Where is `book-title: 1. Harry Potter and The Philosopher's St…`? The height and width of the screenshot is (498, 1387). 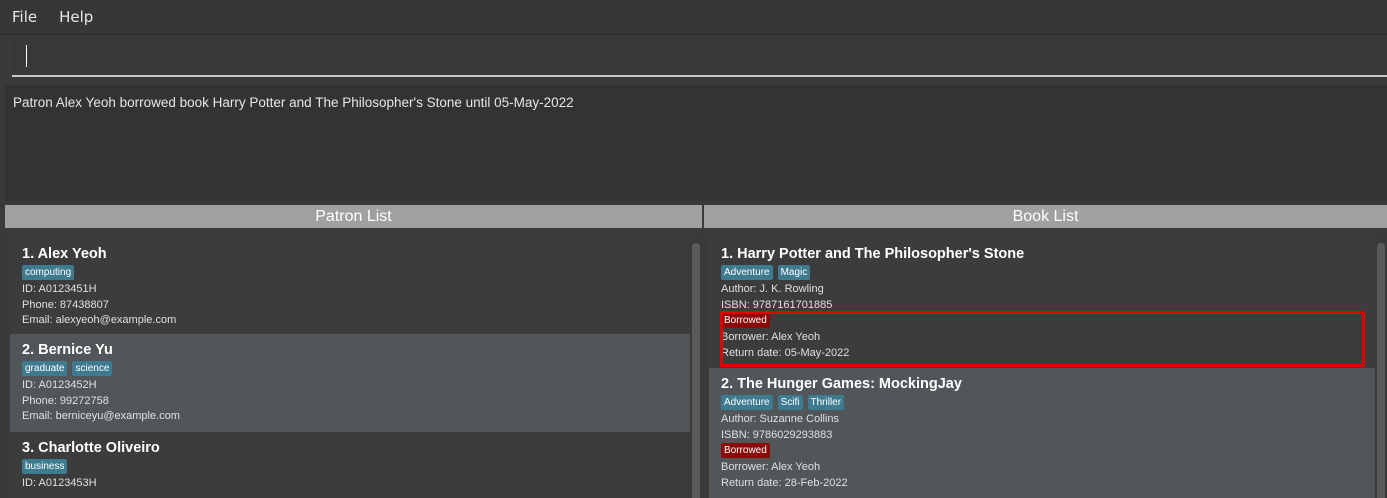
book-title: 1. Harry Potter and The Philosopher's St… is located at coordinates (873, 254).